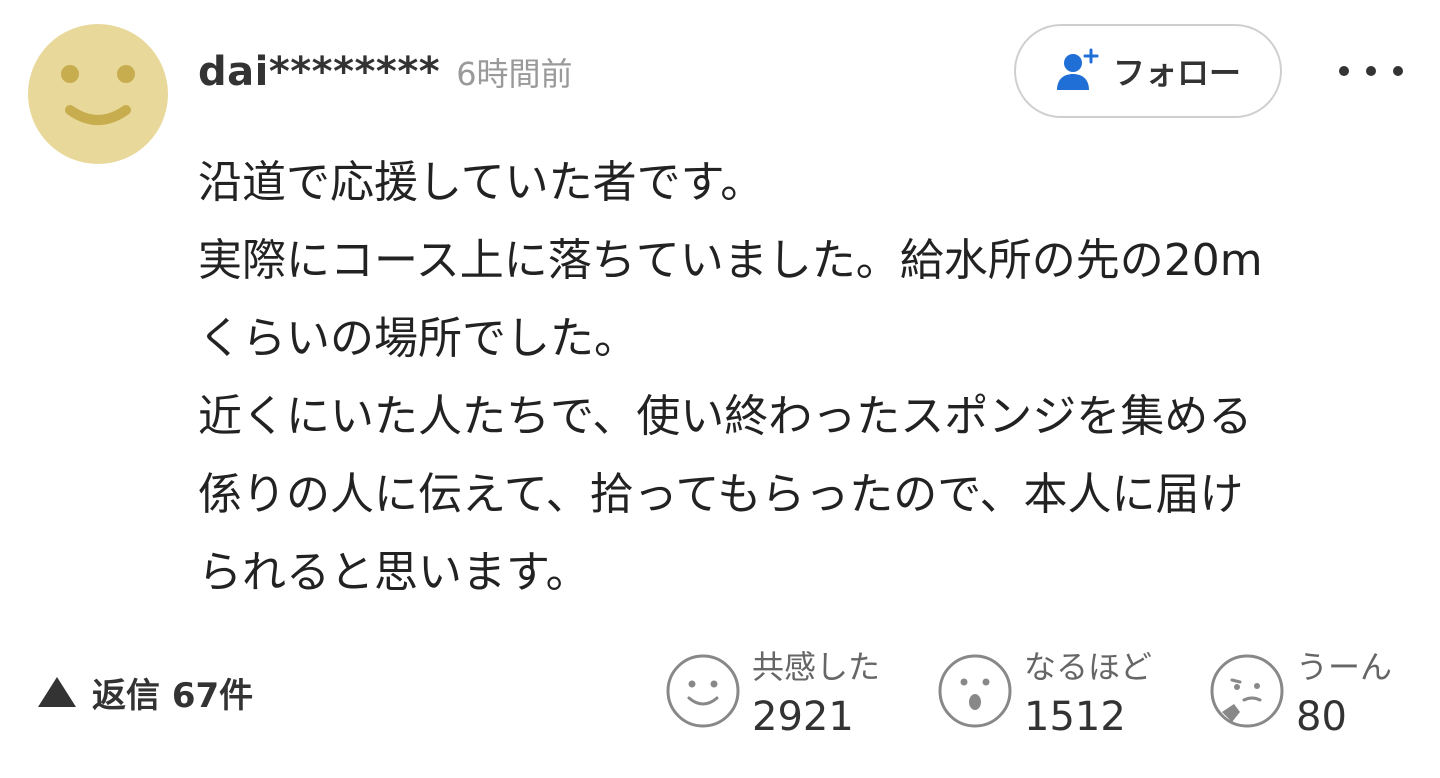  I want to click on more-options-button, so click(1371, 71).